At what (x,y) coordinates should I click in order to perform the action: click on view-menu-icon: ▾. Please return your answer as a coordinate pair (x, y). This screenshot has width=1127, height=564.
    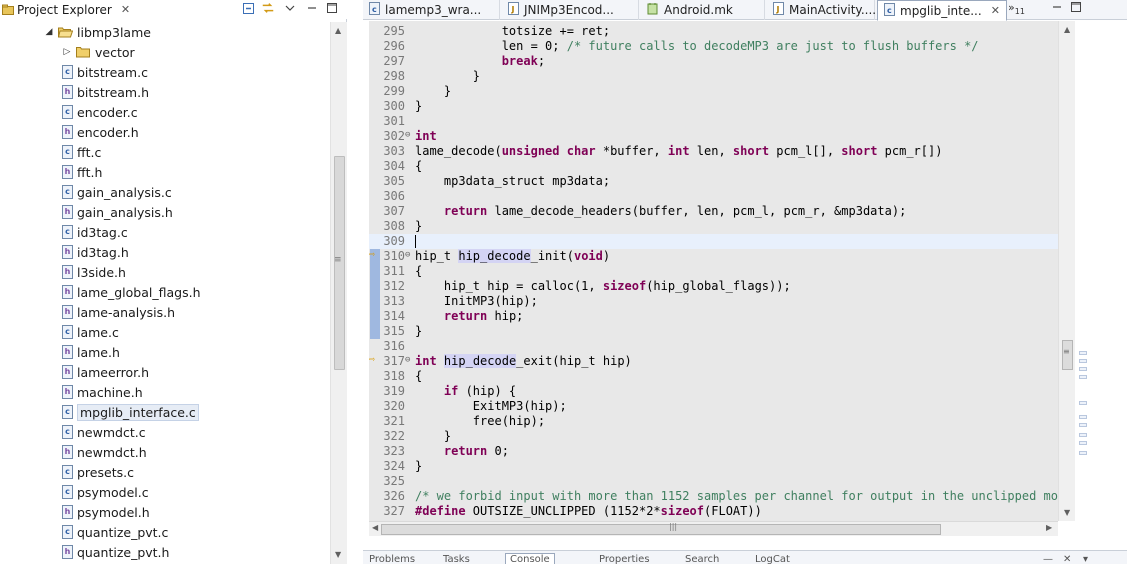
    Looking at the image, I should click on (1085, 559).